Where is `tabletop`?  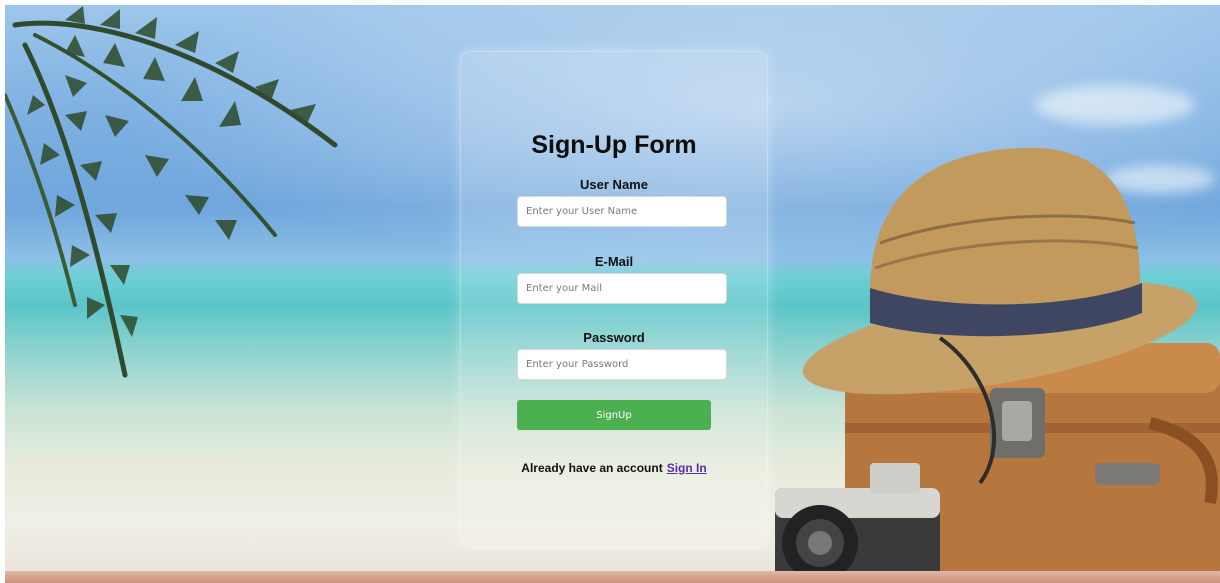 tabletop is located at coordinates (612, 577).